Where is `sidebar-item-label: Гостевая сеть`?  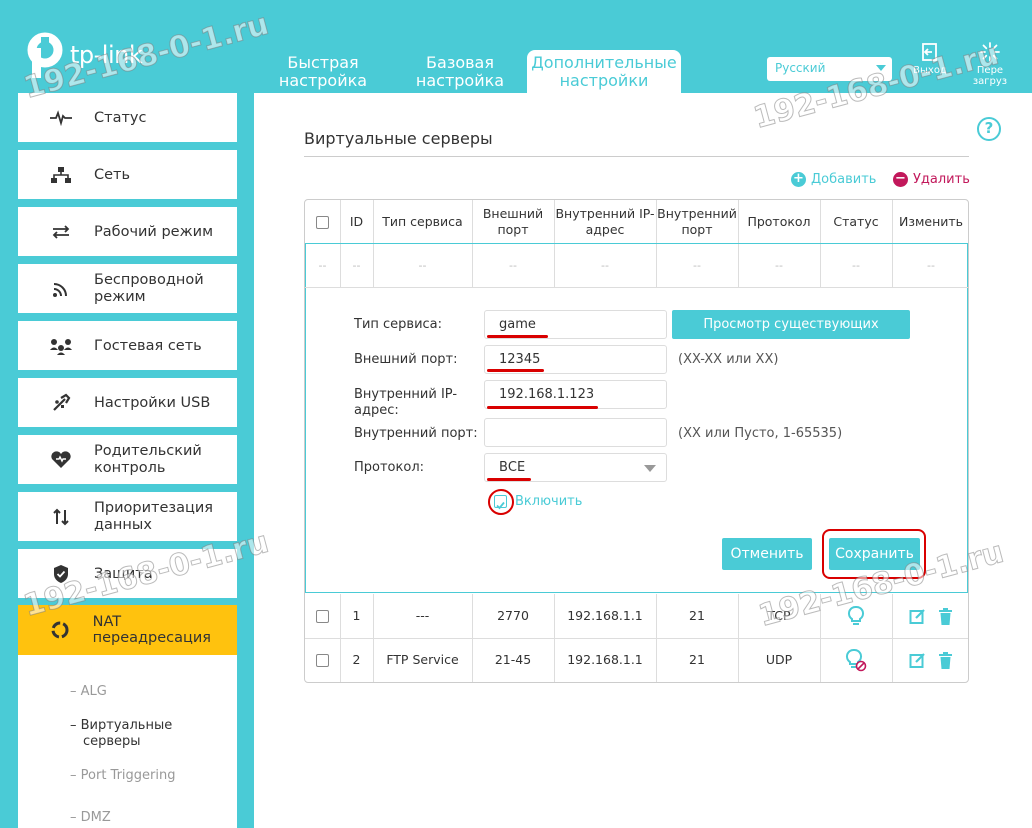 sidebar-item-label: Гостевая сеть is located at coordinates (148, 345).